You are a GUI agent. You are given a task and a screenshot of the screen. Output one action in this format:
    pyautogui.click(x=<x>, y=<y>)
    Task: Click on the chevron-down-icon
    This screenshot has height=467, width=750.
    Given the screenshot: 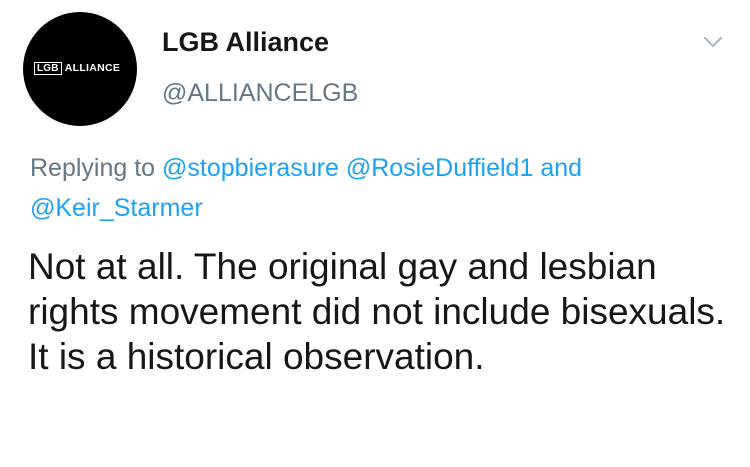 What is the action you would take?
    pyautogui.click(x=713, y=42)
    